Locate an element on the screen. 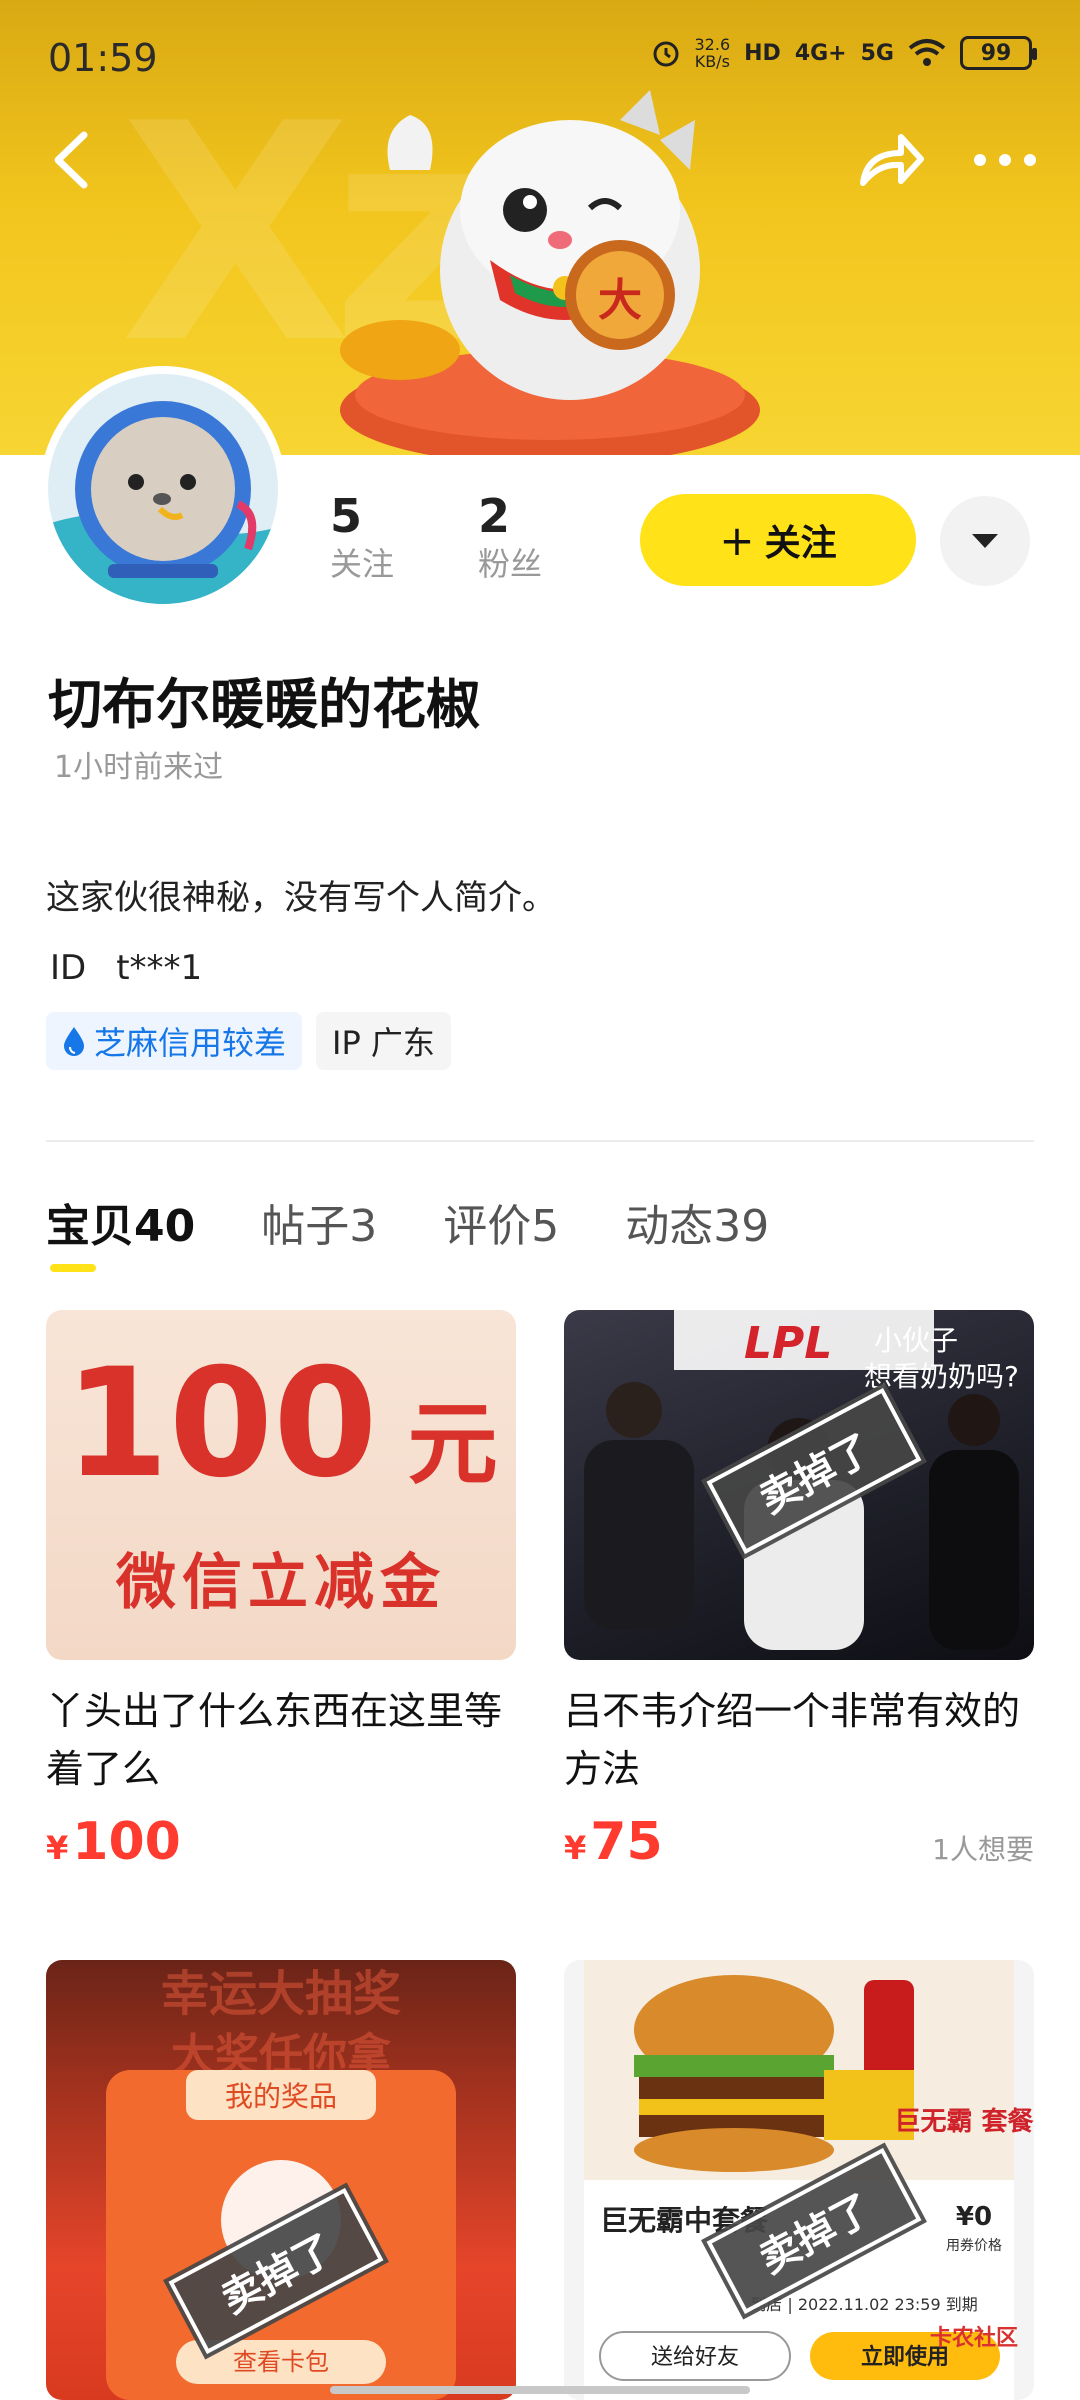  plus-icon: + is located at coordinates (737, 540).